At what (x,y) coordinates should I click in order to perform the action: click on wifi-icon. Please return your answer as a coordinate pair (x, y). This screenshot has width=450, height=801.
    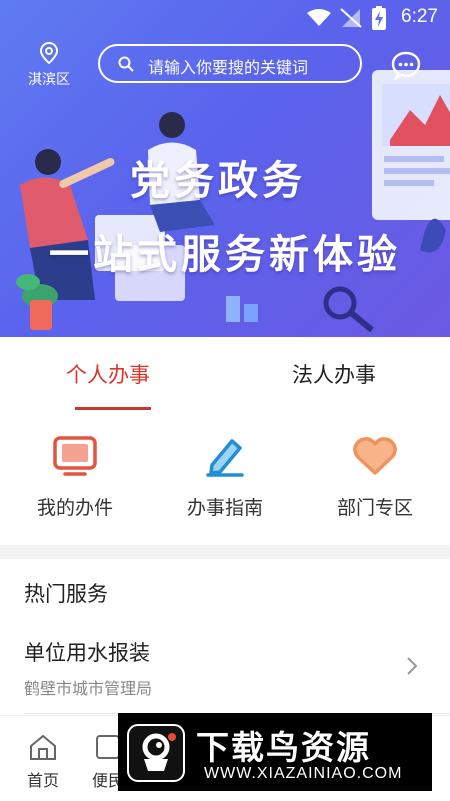
    Looking at the image, I should click on (319, 17).